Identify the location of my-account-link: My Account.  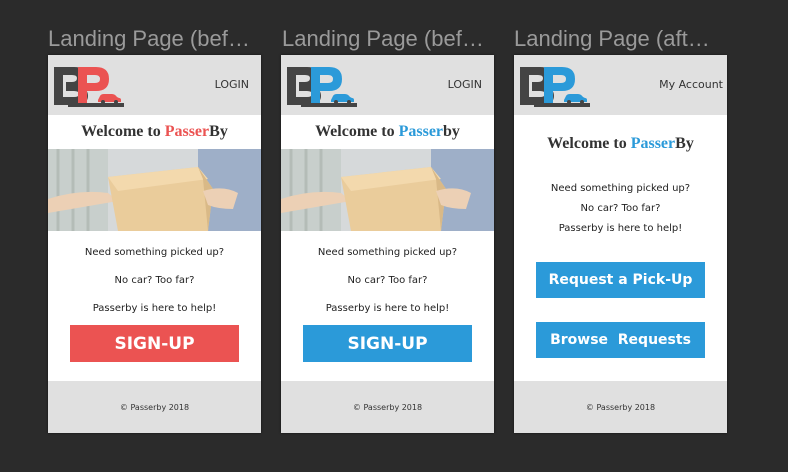
(691, 84).